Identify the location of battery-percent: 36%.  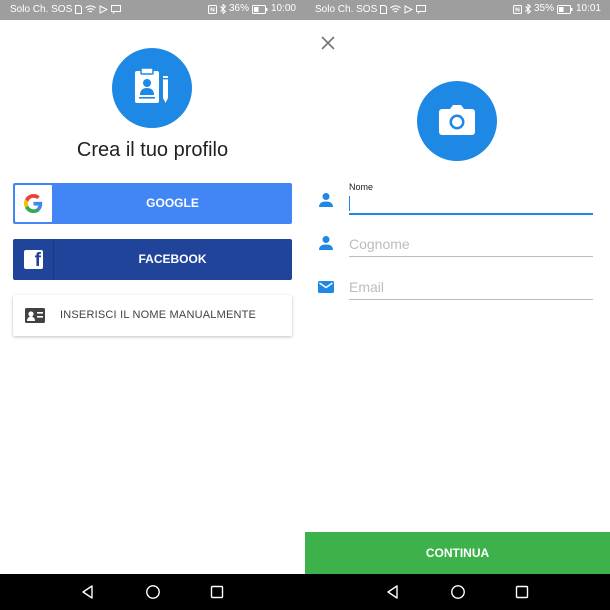
(238, 8).